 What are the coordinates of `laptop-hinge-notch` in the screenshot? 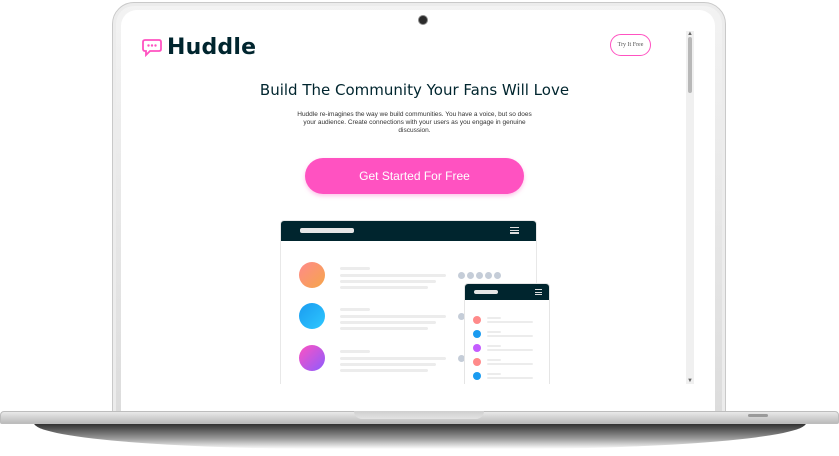 It's located at (419, 415).